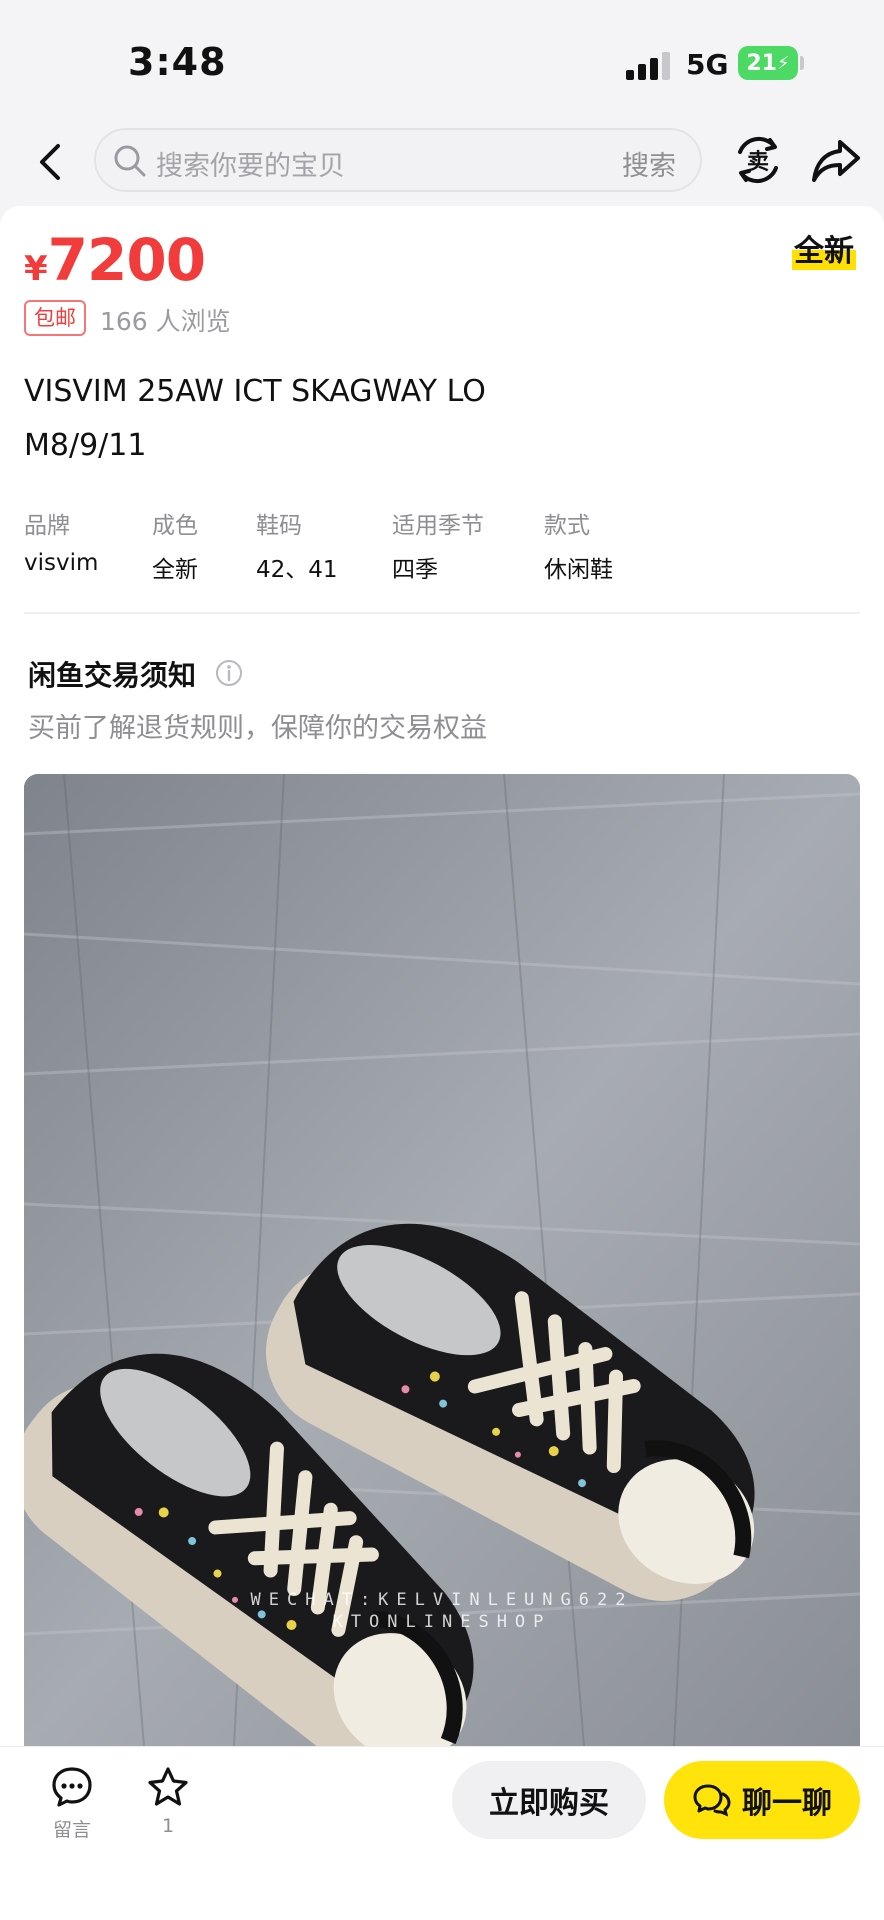  Describe the element at coordinates (297, 544) in the screenshot. I see `attribute-size: 鞋码 42、41` at that location.